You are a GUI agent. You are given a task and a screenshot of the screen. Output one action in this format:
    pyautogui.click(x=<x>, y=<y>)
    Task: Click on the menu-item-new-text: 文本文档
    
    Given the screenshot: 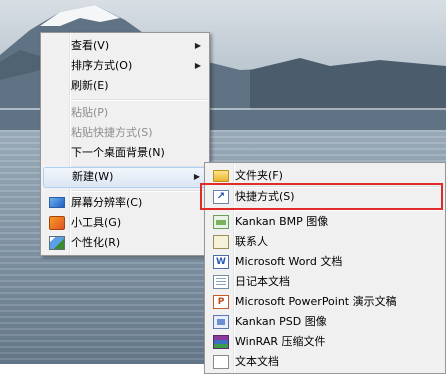 What is the action you would take?
    pyautogui.click(x=325, y=362)
    